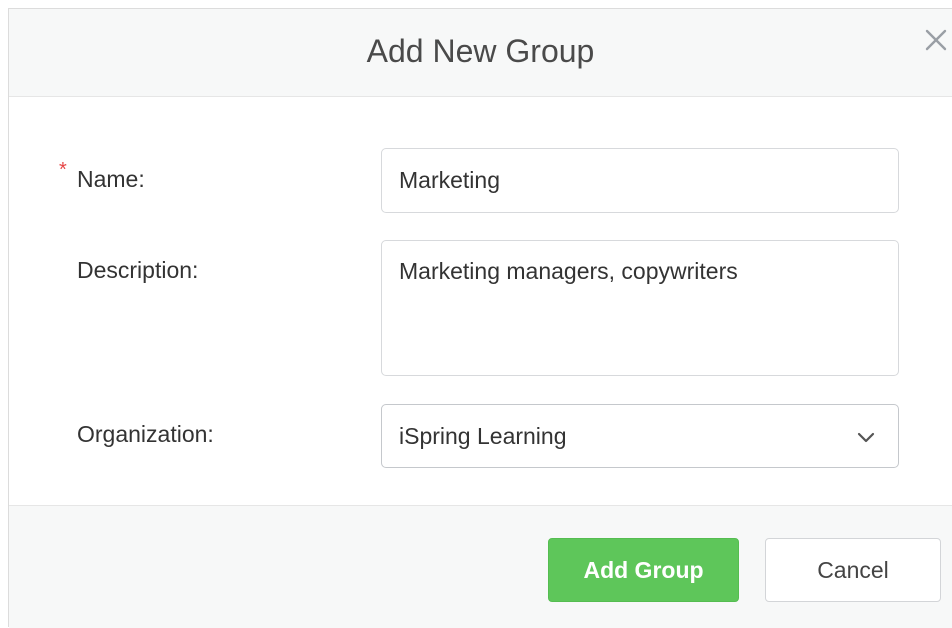 The height and width of the screenshot is (628, 952). I want to click on description-input: Marketing managers, copywriters, so click(640, 308).